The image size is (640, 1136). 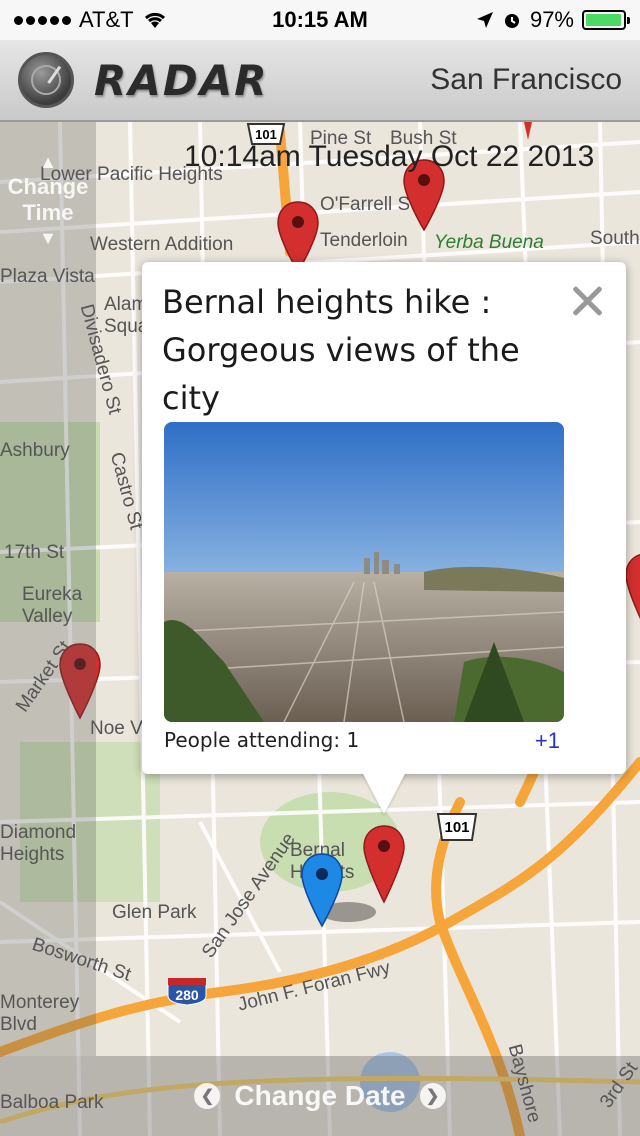 I want to click on battery-percent: 97%, so click(x=551, y=19).